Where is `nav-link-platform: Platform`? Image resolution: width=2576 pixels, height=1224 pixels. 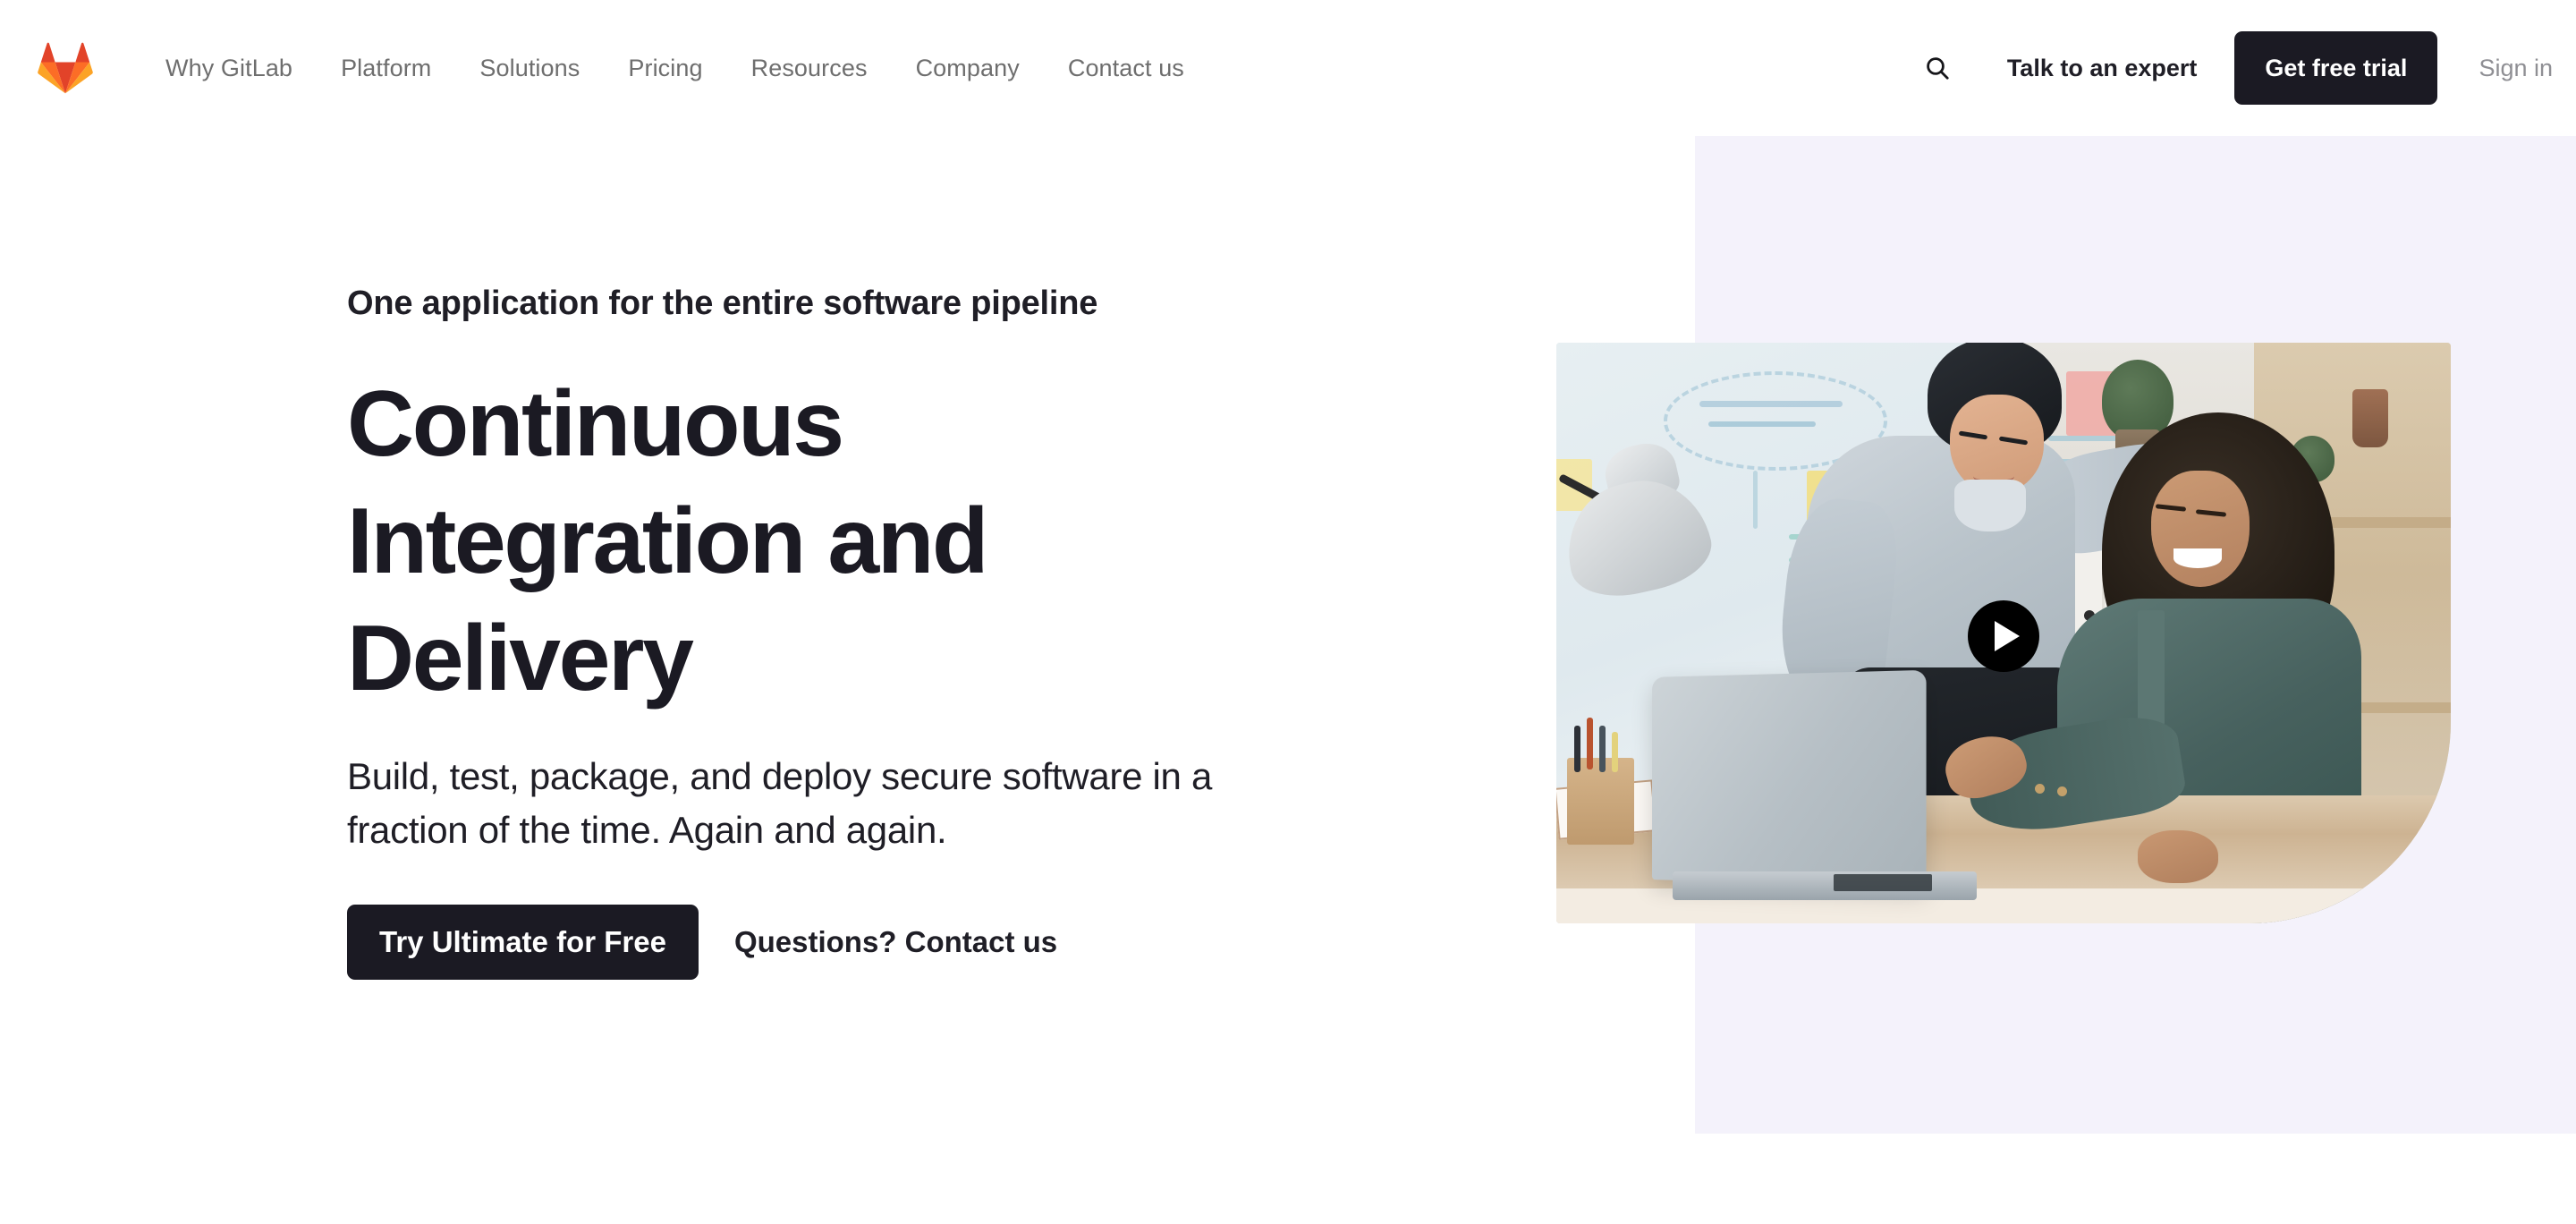 nav-link-platform: Platform is located at coordinates (386, 68).